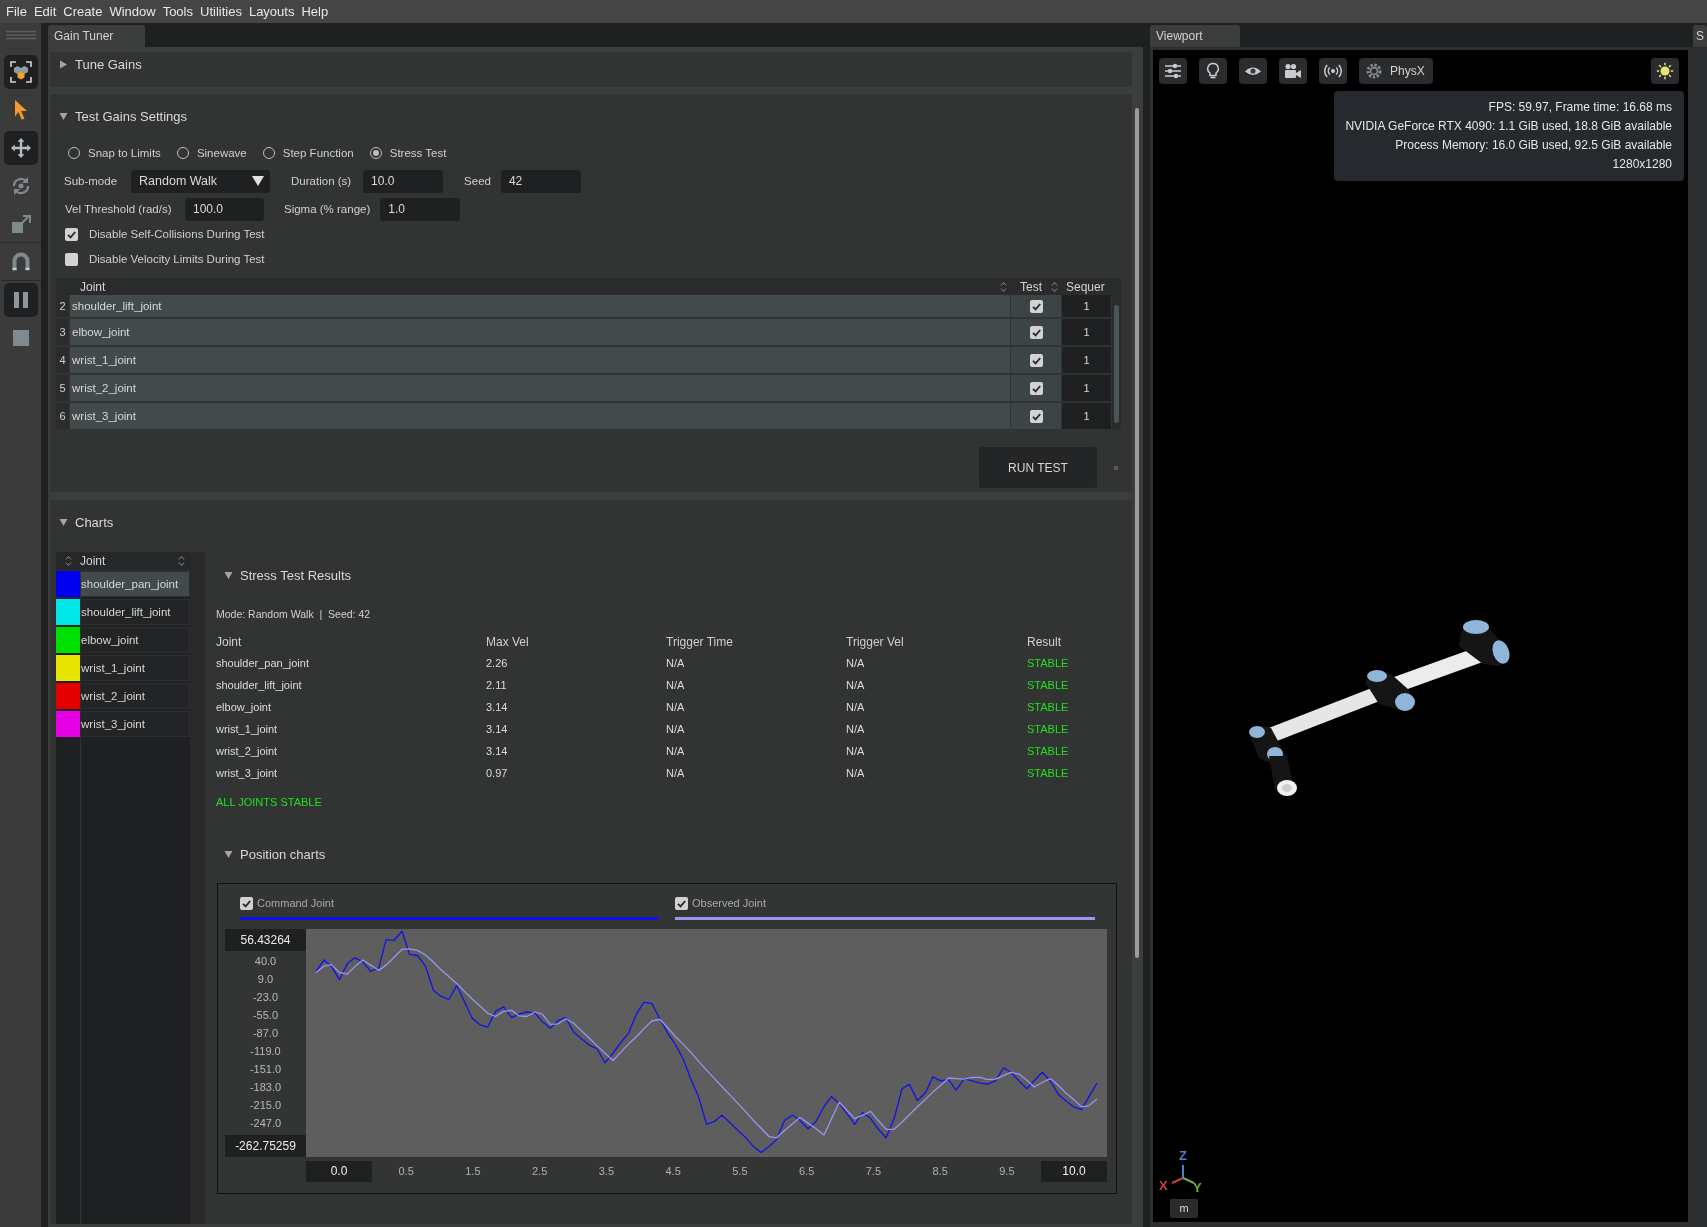 This screenshot has height=1227, width=1707. What do you see at coordinates (406, 1171) in the screenshot?
I see `x-tick-label: 0.5` at bounding box center [406, 1171].